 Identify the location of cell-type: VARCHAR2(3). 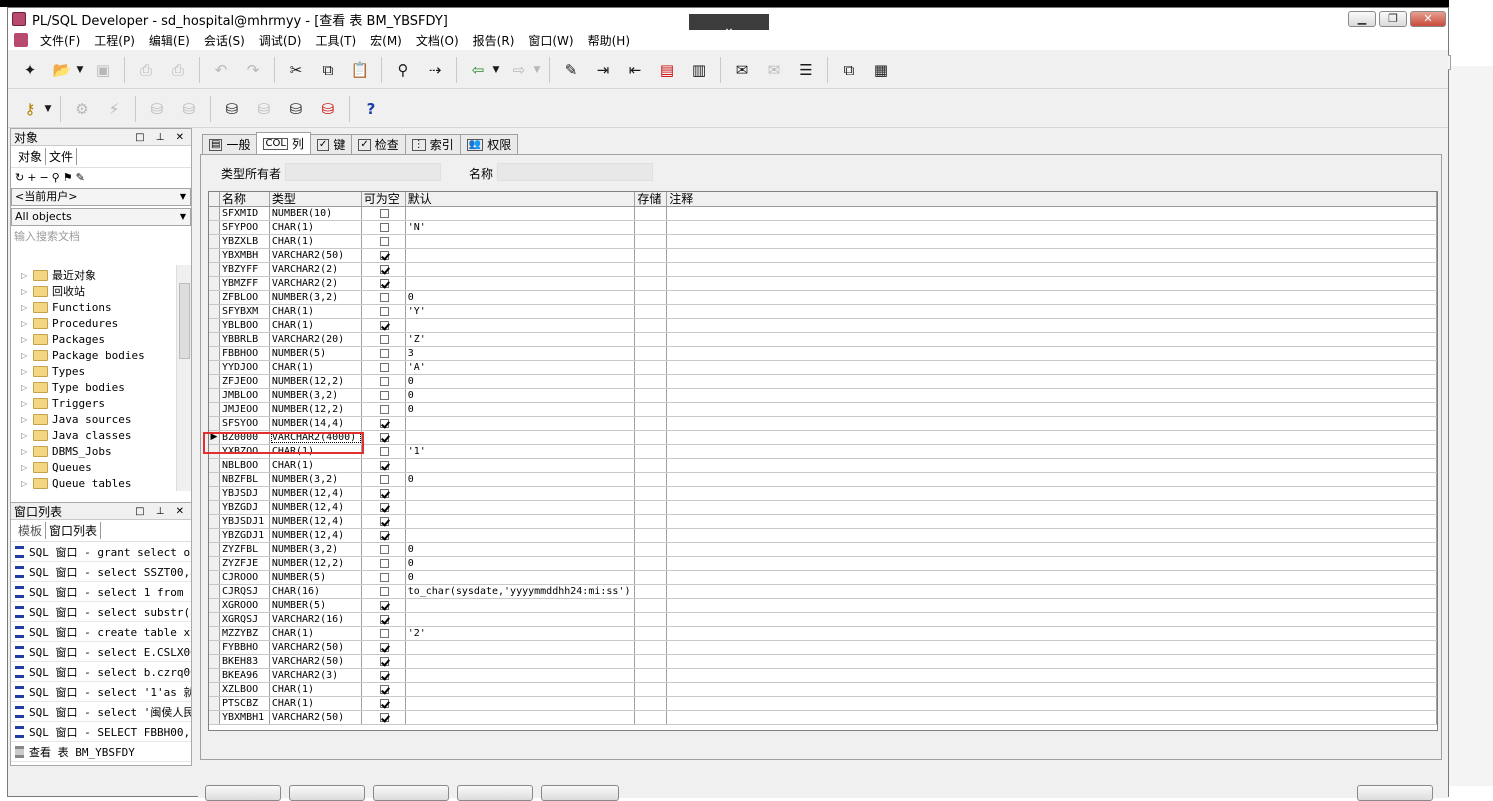
(316, 675).